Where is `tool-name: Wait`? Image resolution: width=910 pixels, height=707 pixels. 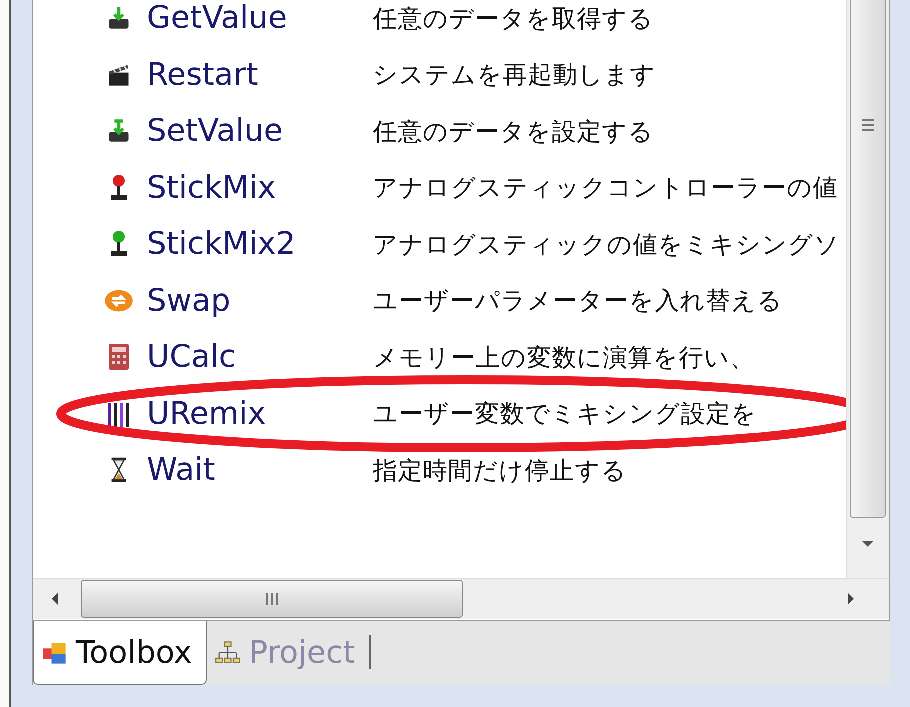 tool-name: Wait is located at coordinates (260, 470).